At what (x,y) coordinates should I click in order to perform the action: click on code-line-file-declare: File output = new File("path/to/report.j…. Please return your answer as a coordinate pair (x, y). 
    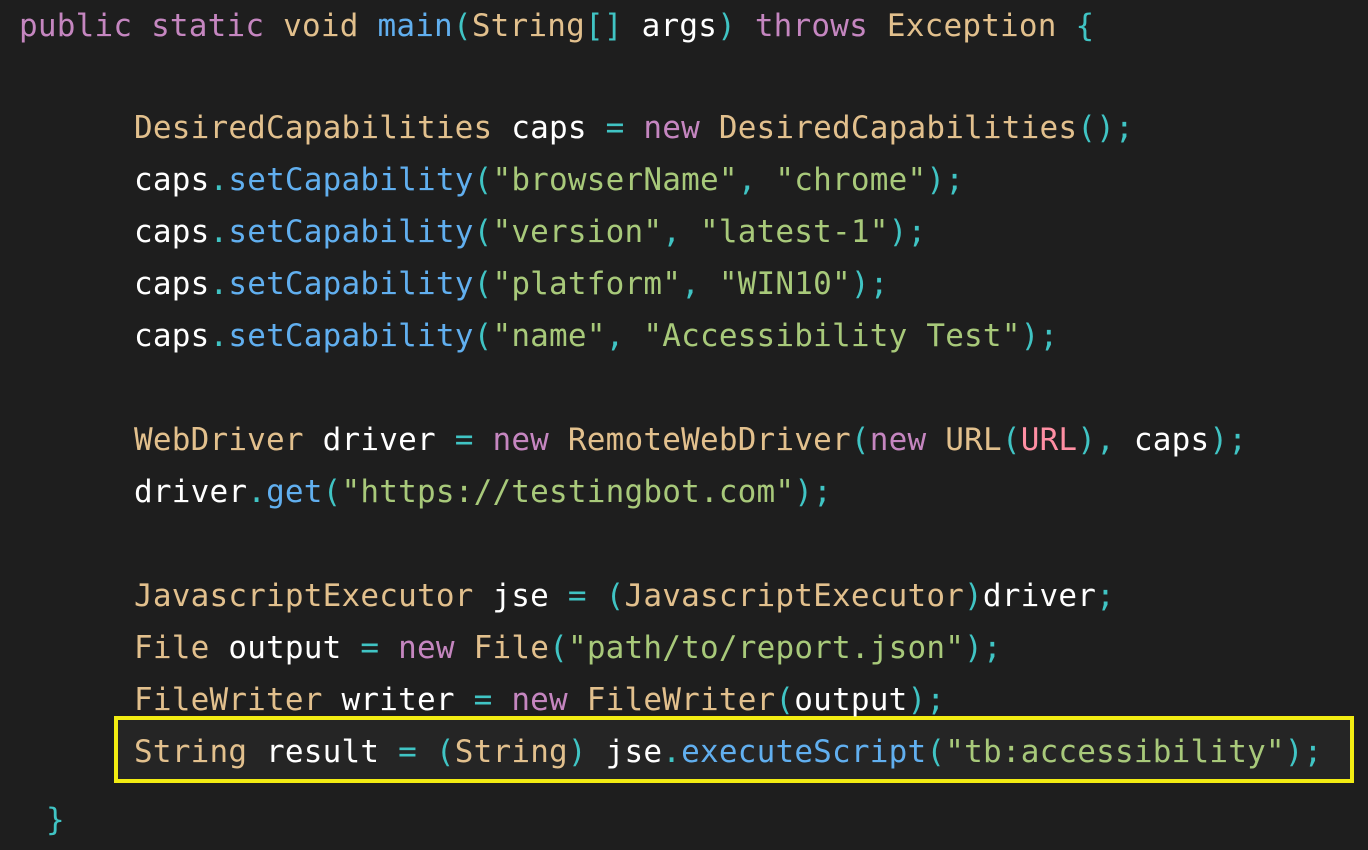
    Looking at the image, I should click on (501, 648).